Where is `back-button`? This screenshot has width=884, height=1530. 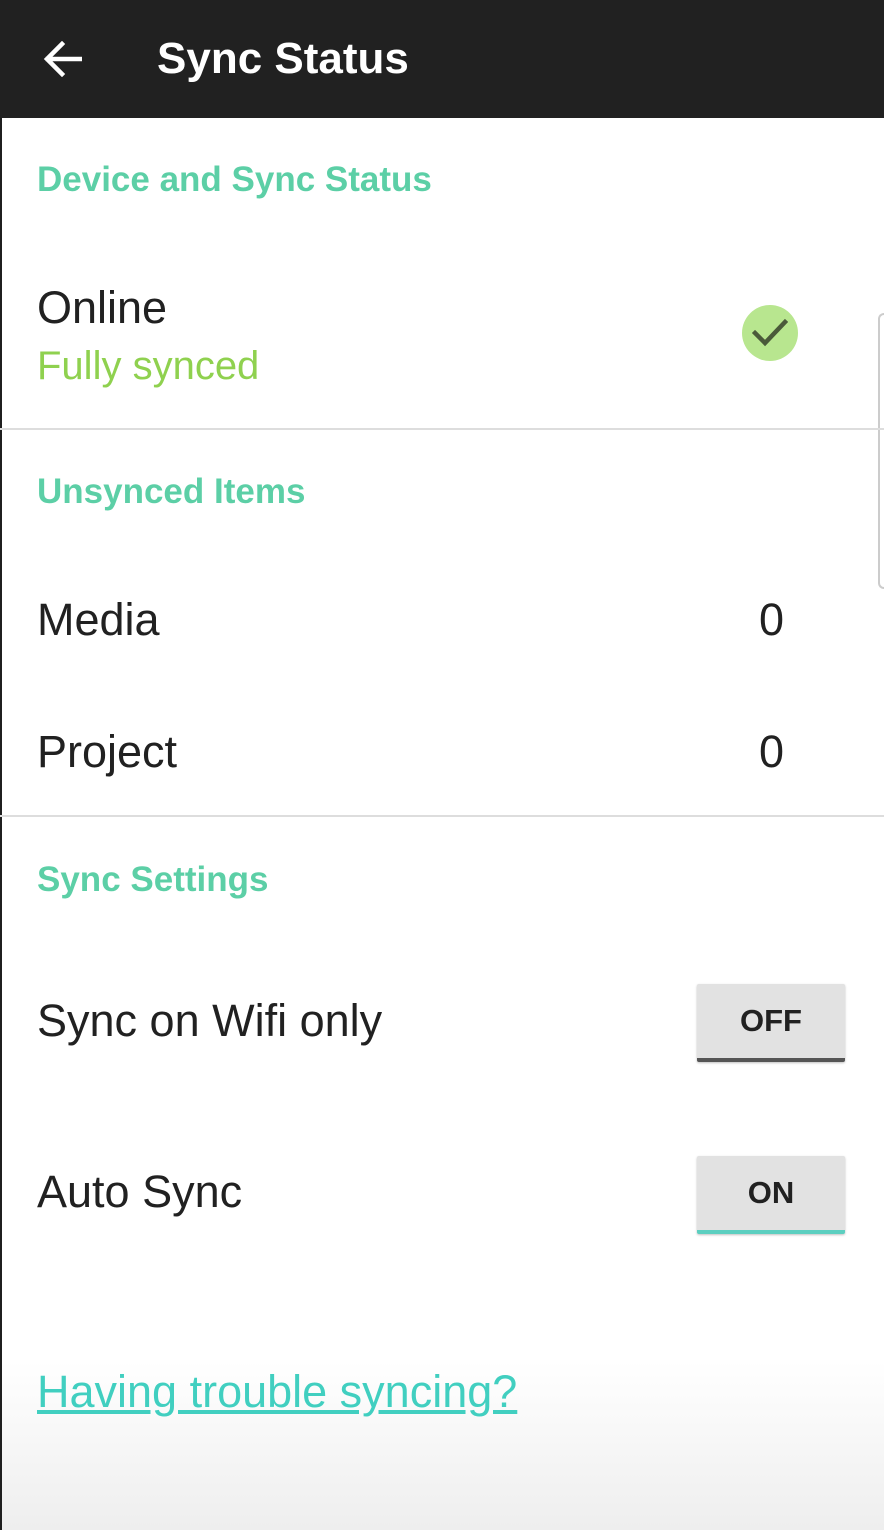 back-button is located at coordinates (62, 59).